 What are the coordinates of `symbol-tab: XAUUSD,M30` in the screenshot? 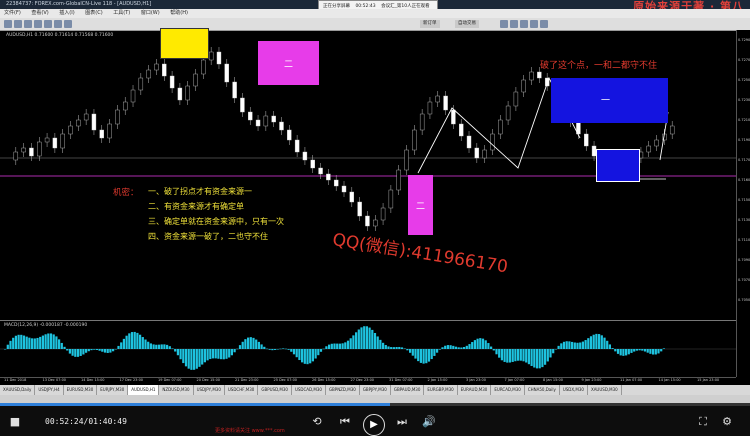 It's located at (605, 390).